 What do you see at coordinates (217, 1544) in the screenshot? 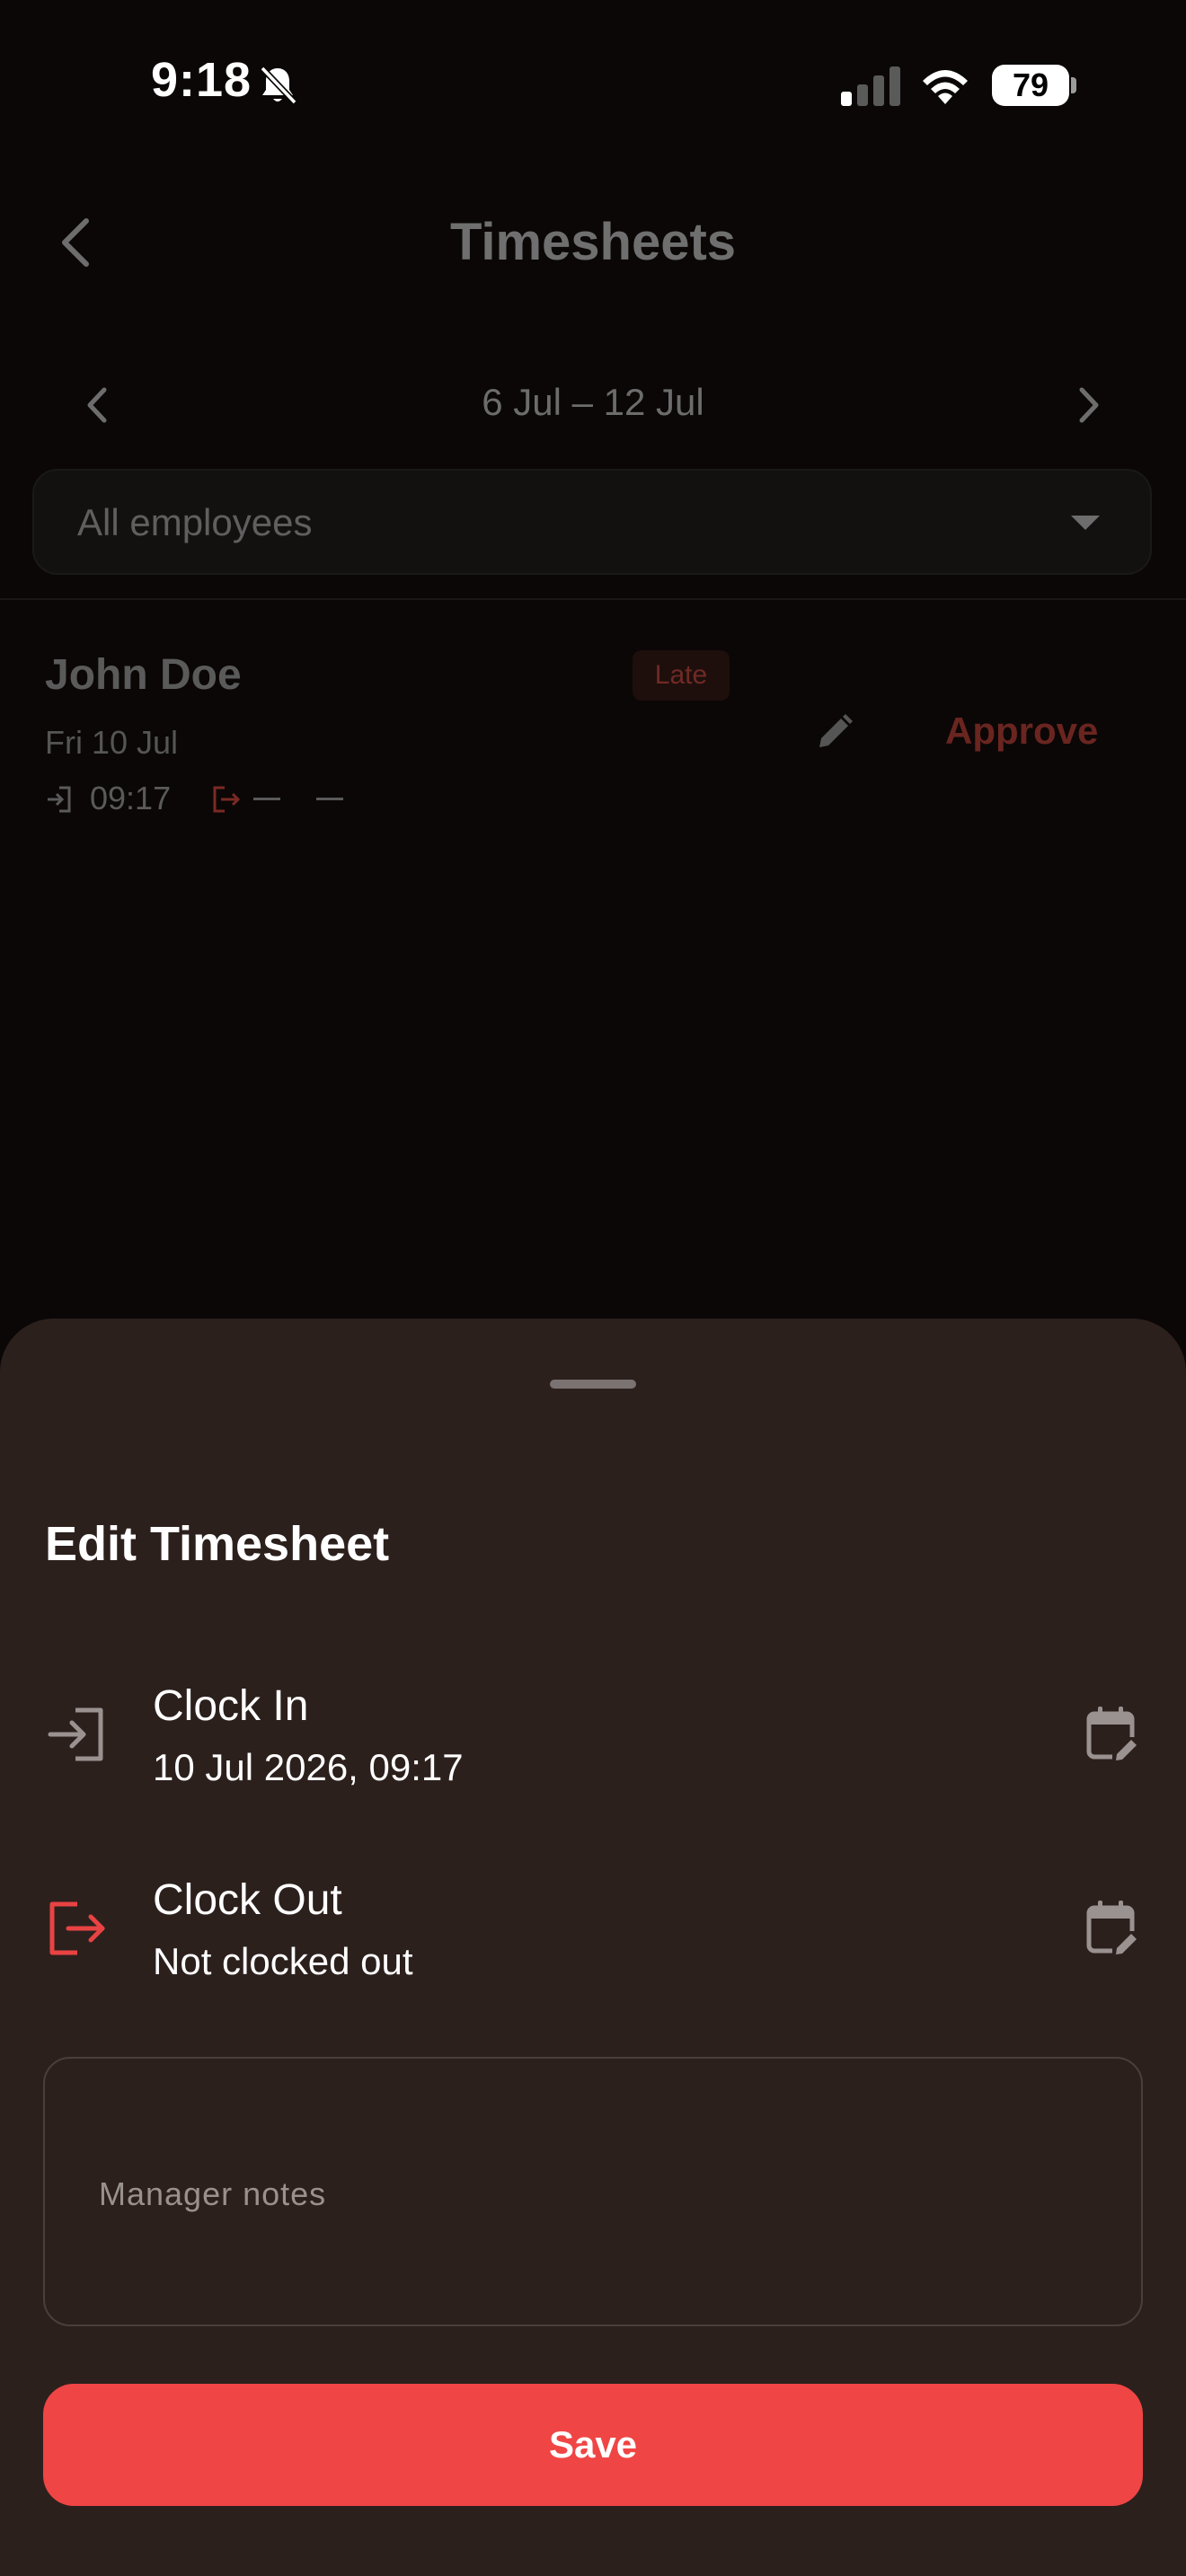
I see `sheet-title: Edit Timesheet` at bounding box center [217, 1544].